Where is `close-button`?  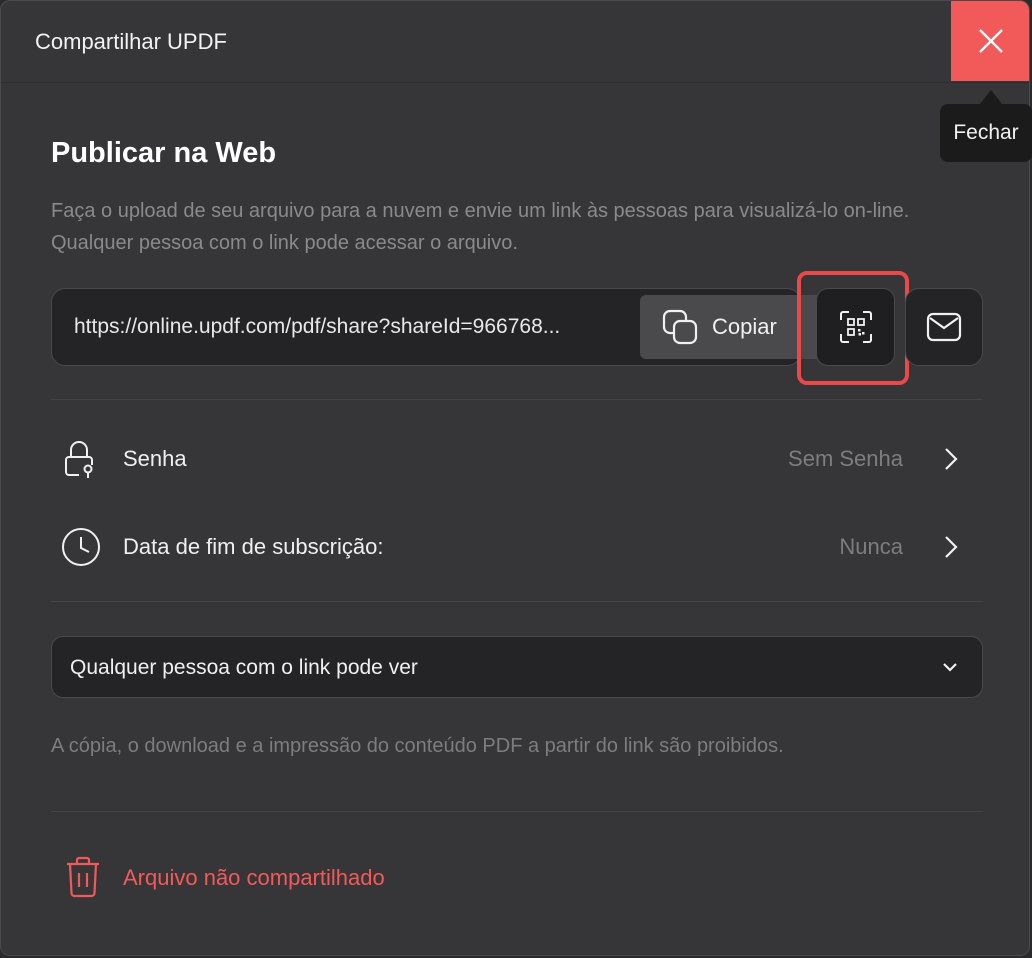
close-button is located at coordinates (990, 41).